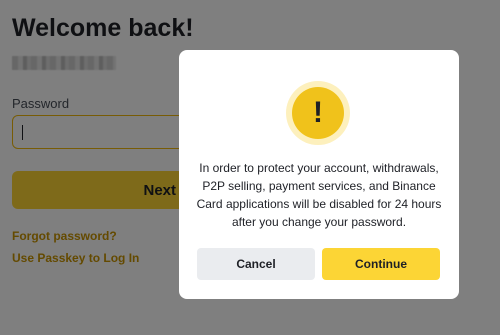 The image size is (500, 335). I want to click on exclamation-glyph: !, so click(318, 113).